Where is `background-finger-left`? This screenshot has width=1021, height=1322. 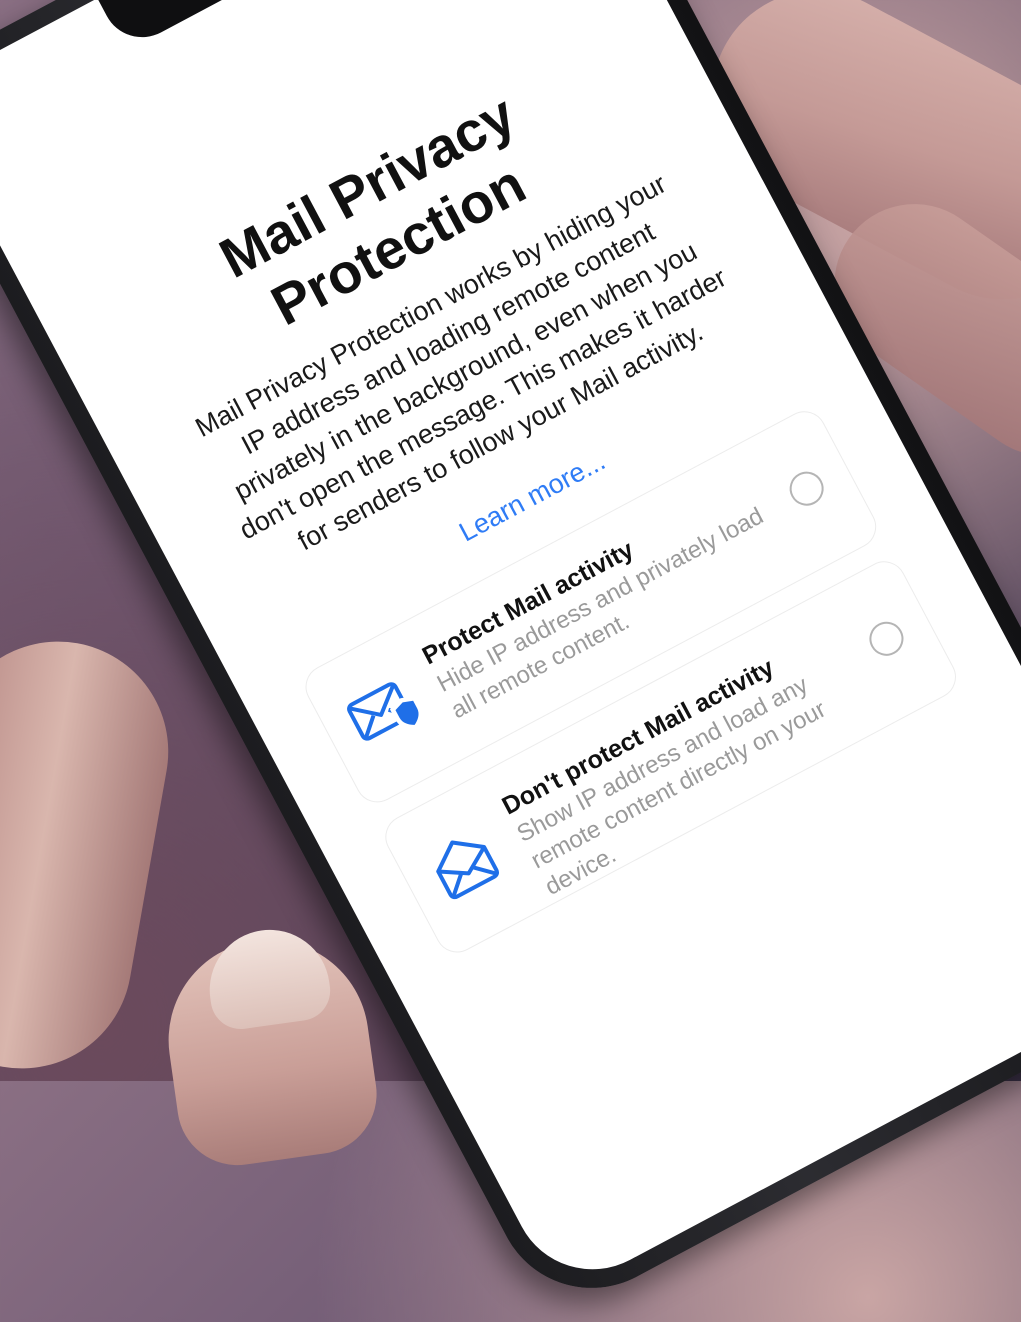
background-finger-left is located at coordinates (93, 855).